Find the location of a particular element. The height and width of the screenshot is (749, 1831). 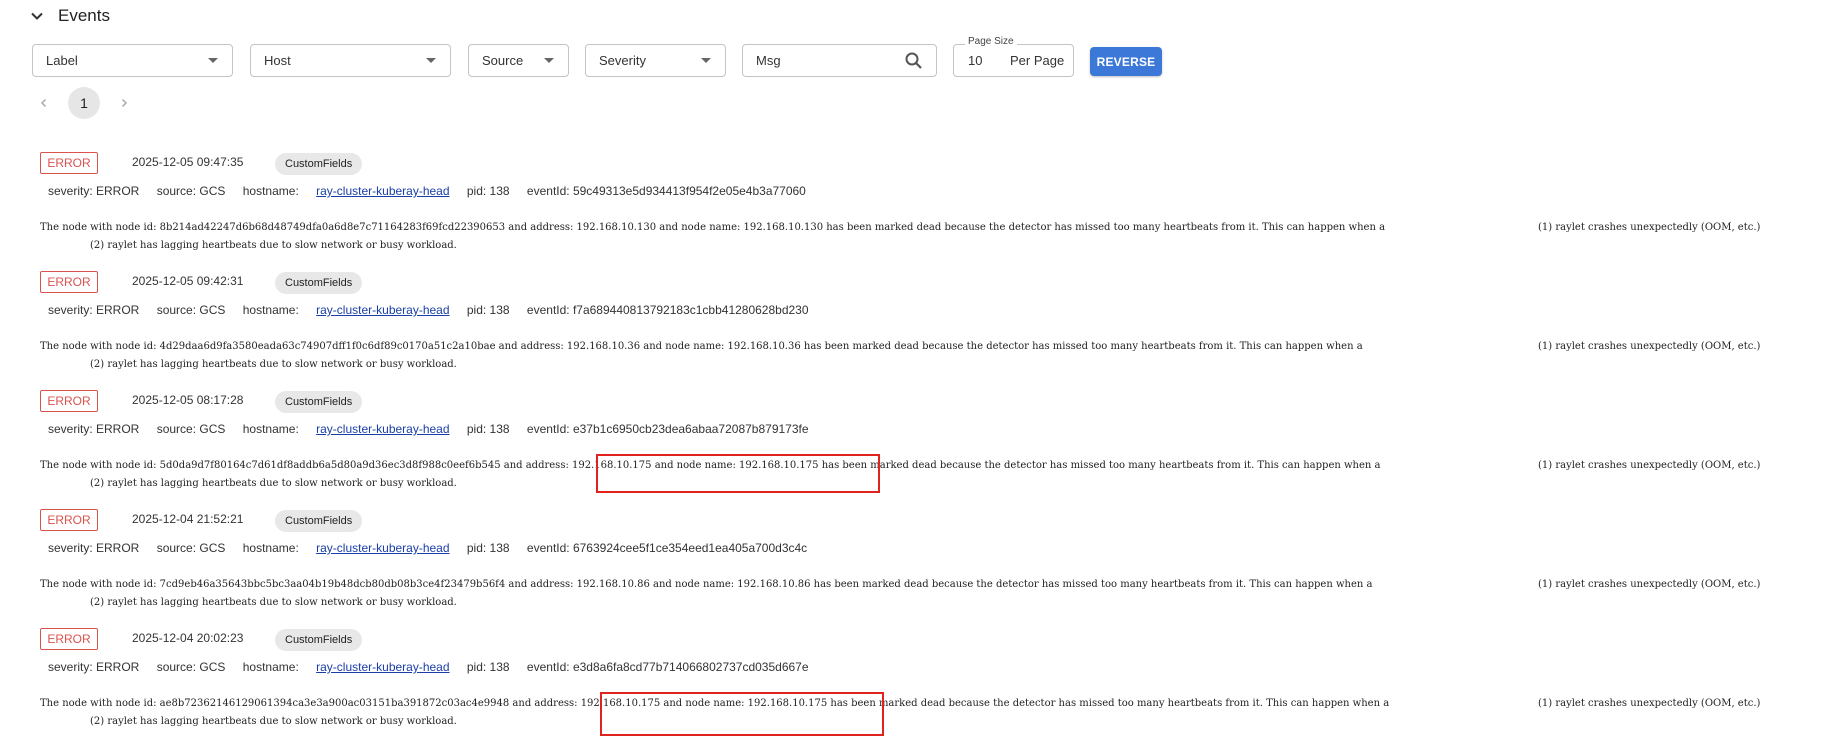

page-size-unit: Per Page is located at coordinates (1037, 60).